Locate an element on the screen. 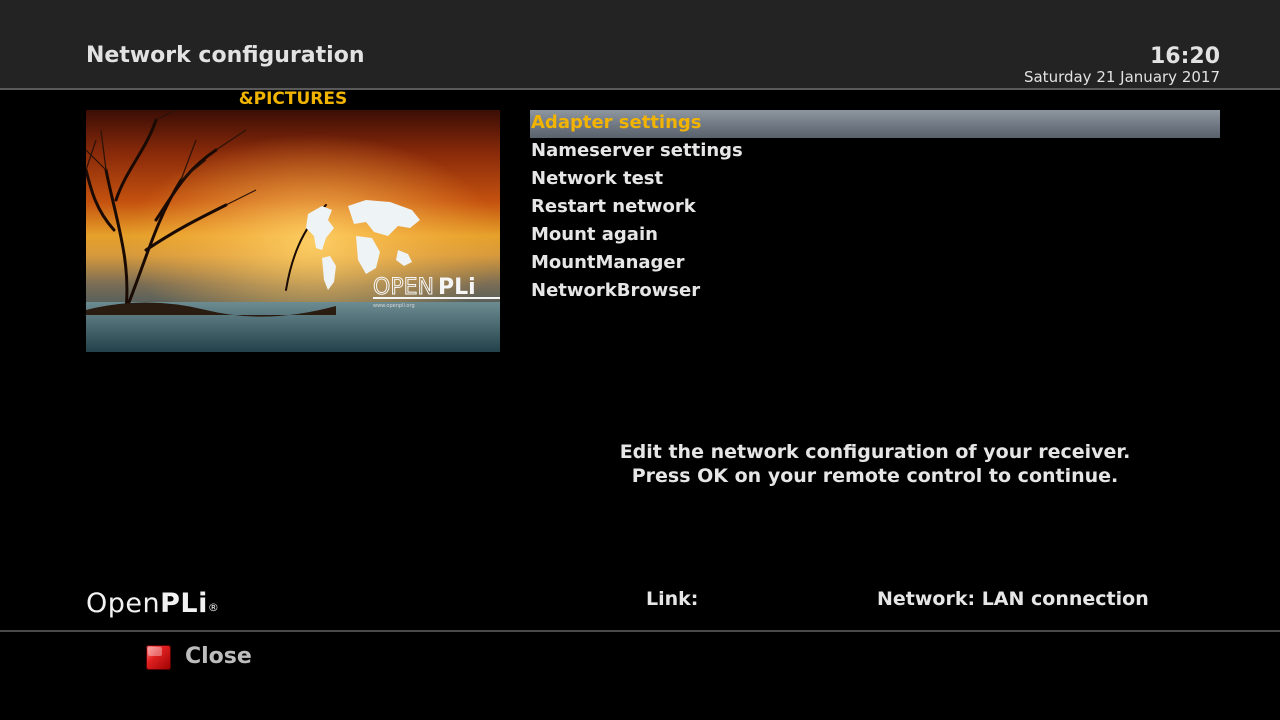  menu-item-network-test: Network test is located at coordinates (875, 180).